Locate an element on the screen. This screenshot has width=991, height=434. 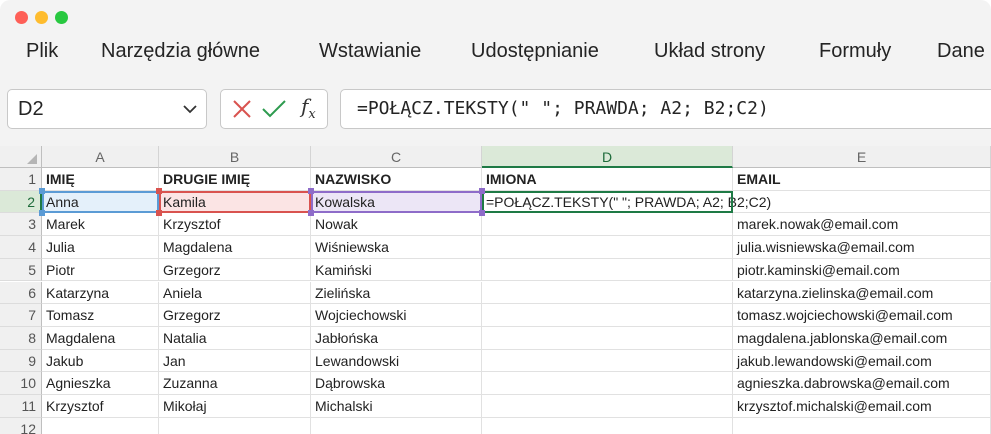
cell-a8: Magdalena is located at coordinates (100, 338).